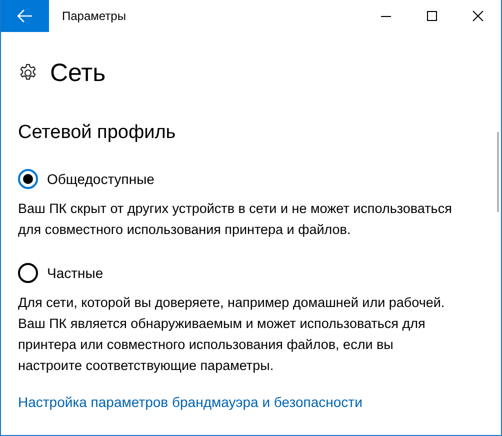 The image size is (502, 436). What do you see at coordinates (432, 16) in the screenshot?
I see `maximize-icon` at bounding box center [432, 16].